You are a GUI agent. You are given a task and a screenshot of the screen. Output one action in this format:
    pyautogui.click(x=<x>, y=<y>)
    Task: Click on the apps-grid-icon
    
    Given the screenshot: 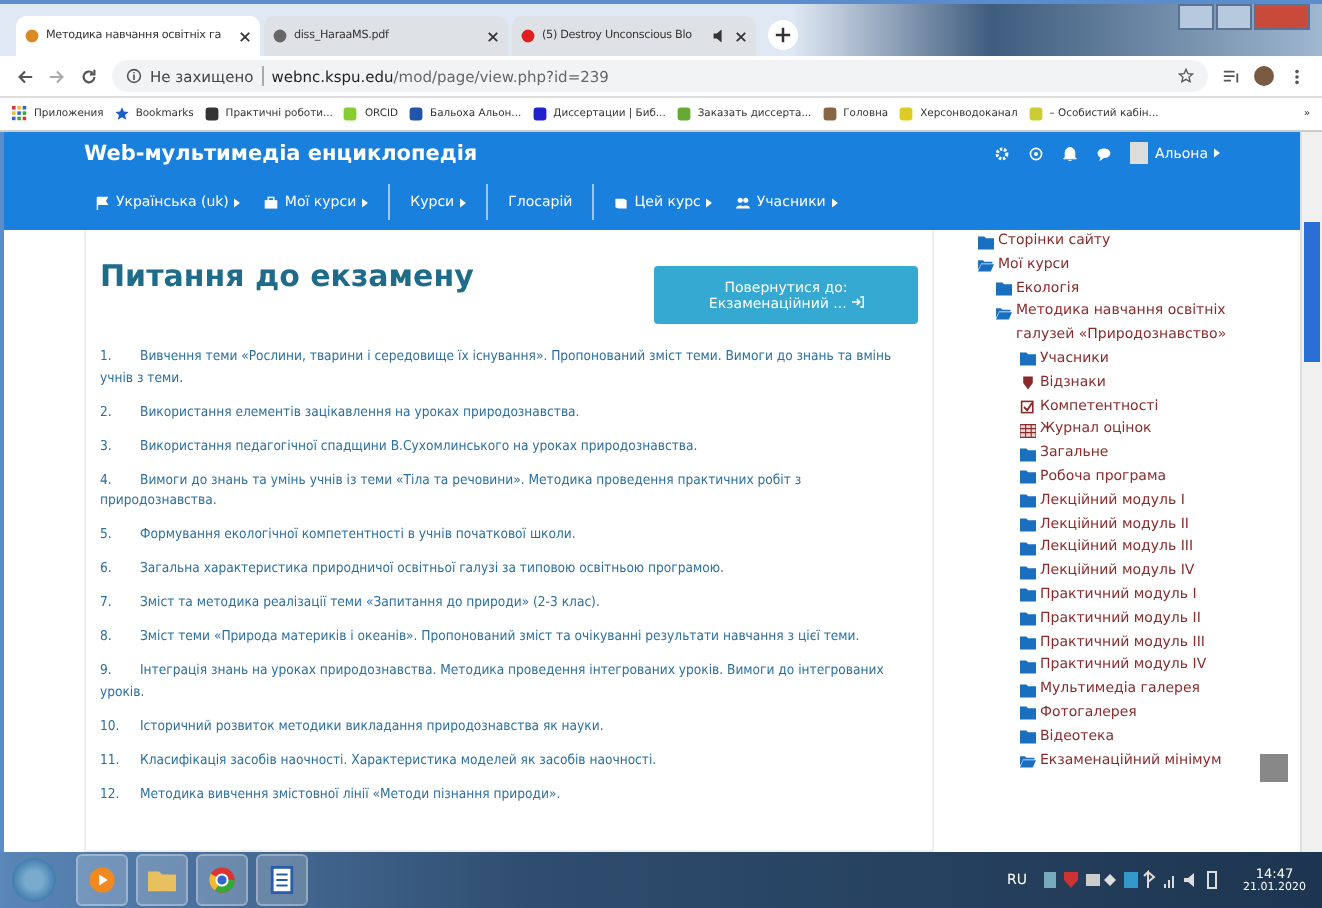 What is the action you would take?
    pyautogui.click(x=20, y=114)
    